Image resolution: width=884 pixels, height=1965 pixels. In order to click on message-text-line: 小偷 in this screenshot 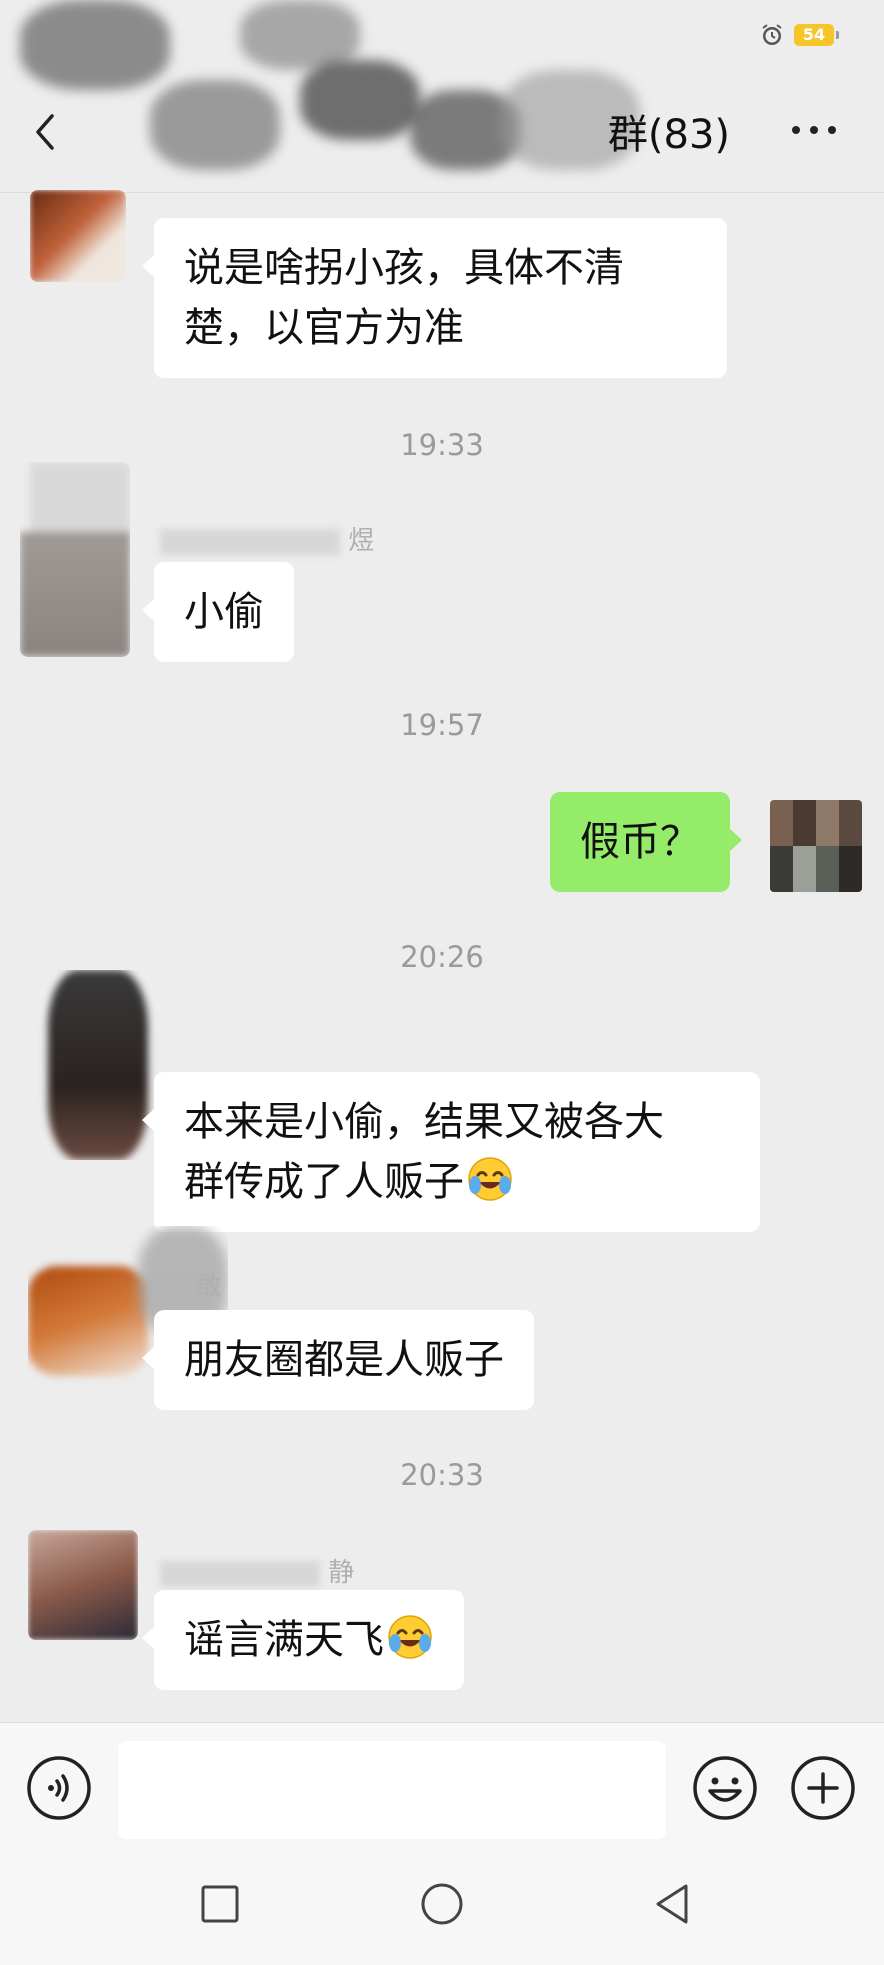, I will do `click(224, 612)`.